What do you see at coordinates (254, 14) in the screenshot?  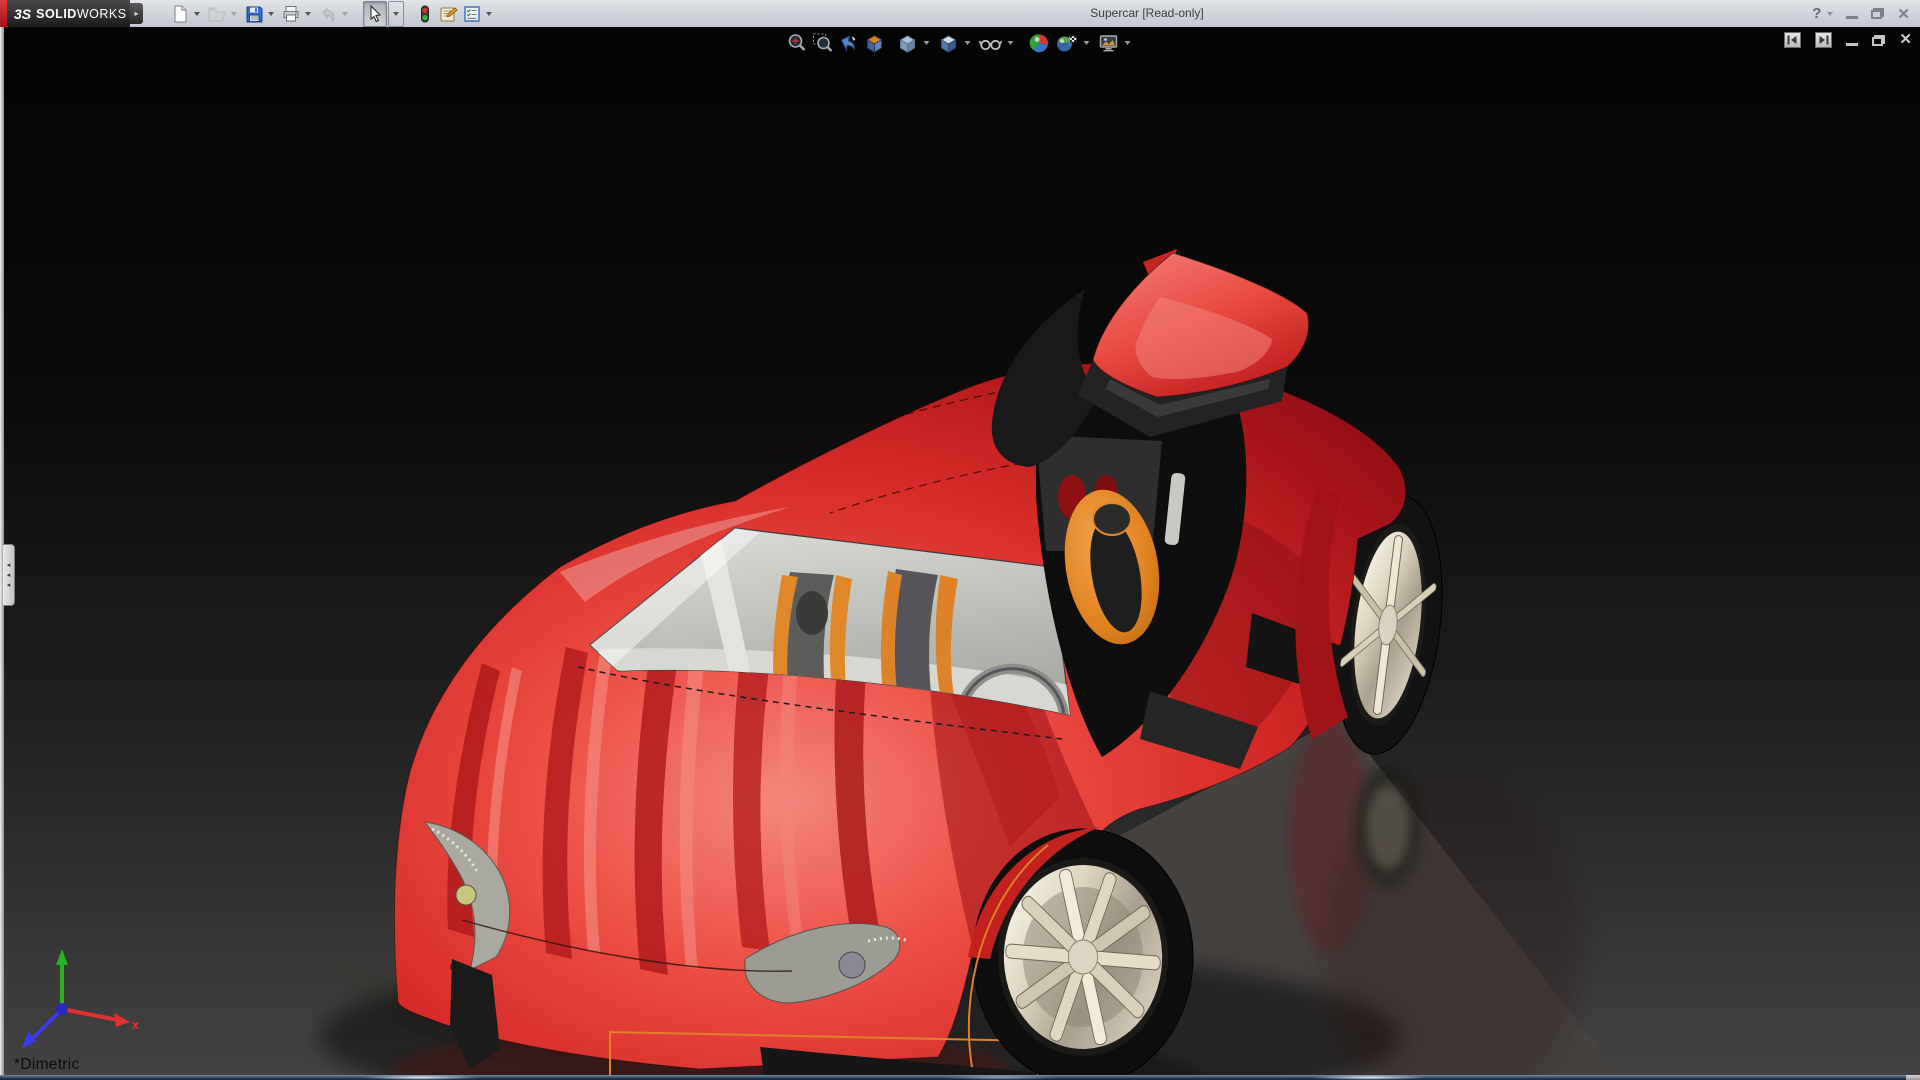 I see `save-floppy-icon` at bounding box center [254, 14].